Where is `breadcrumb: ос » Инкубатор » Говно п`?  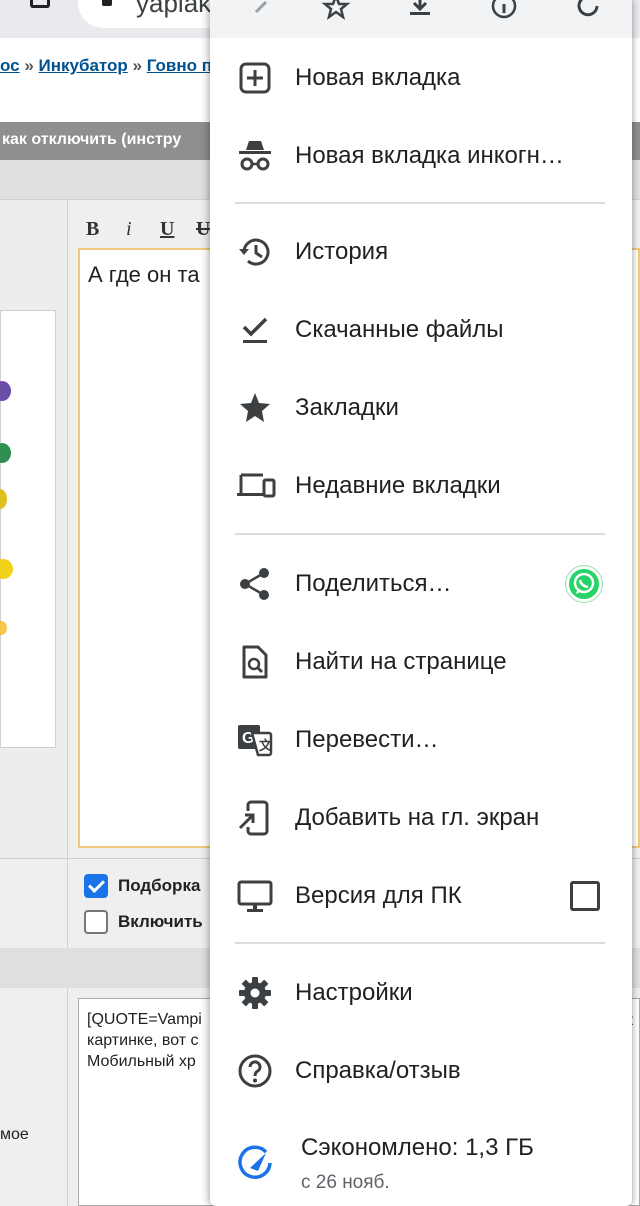
breadcrumb: ос » Инкубатор » Говно п is located at coordinates (106, 66).